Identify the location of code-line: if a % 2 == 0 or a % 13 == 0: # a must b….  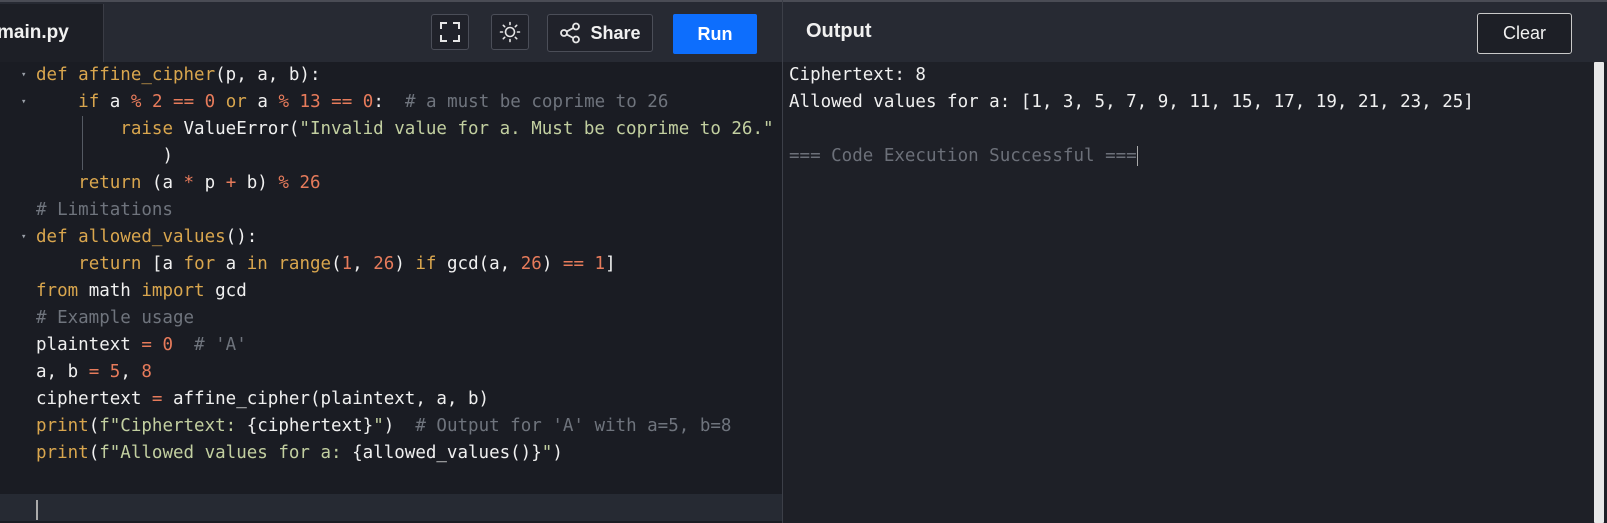
(391, 102).